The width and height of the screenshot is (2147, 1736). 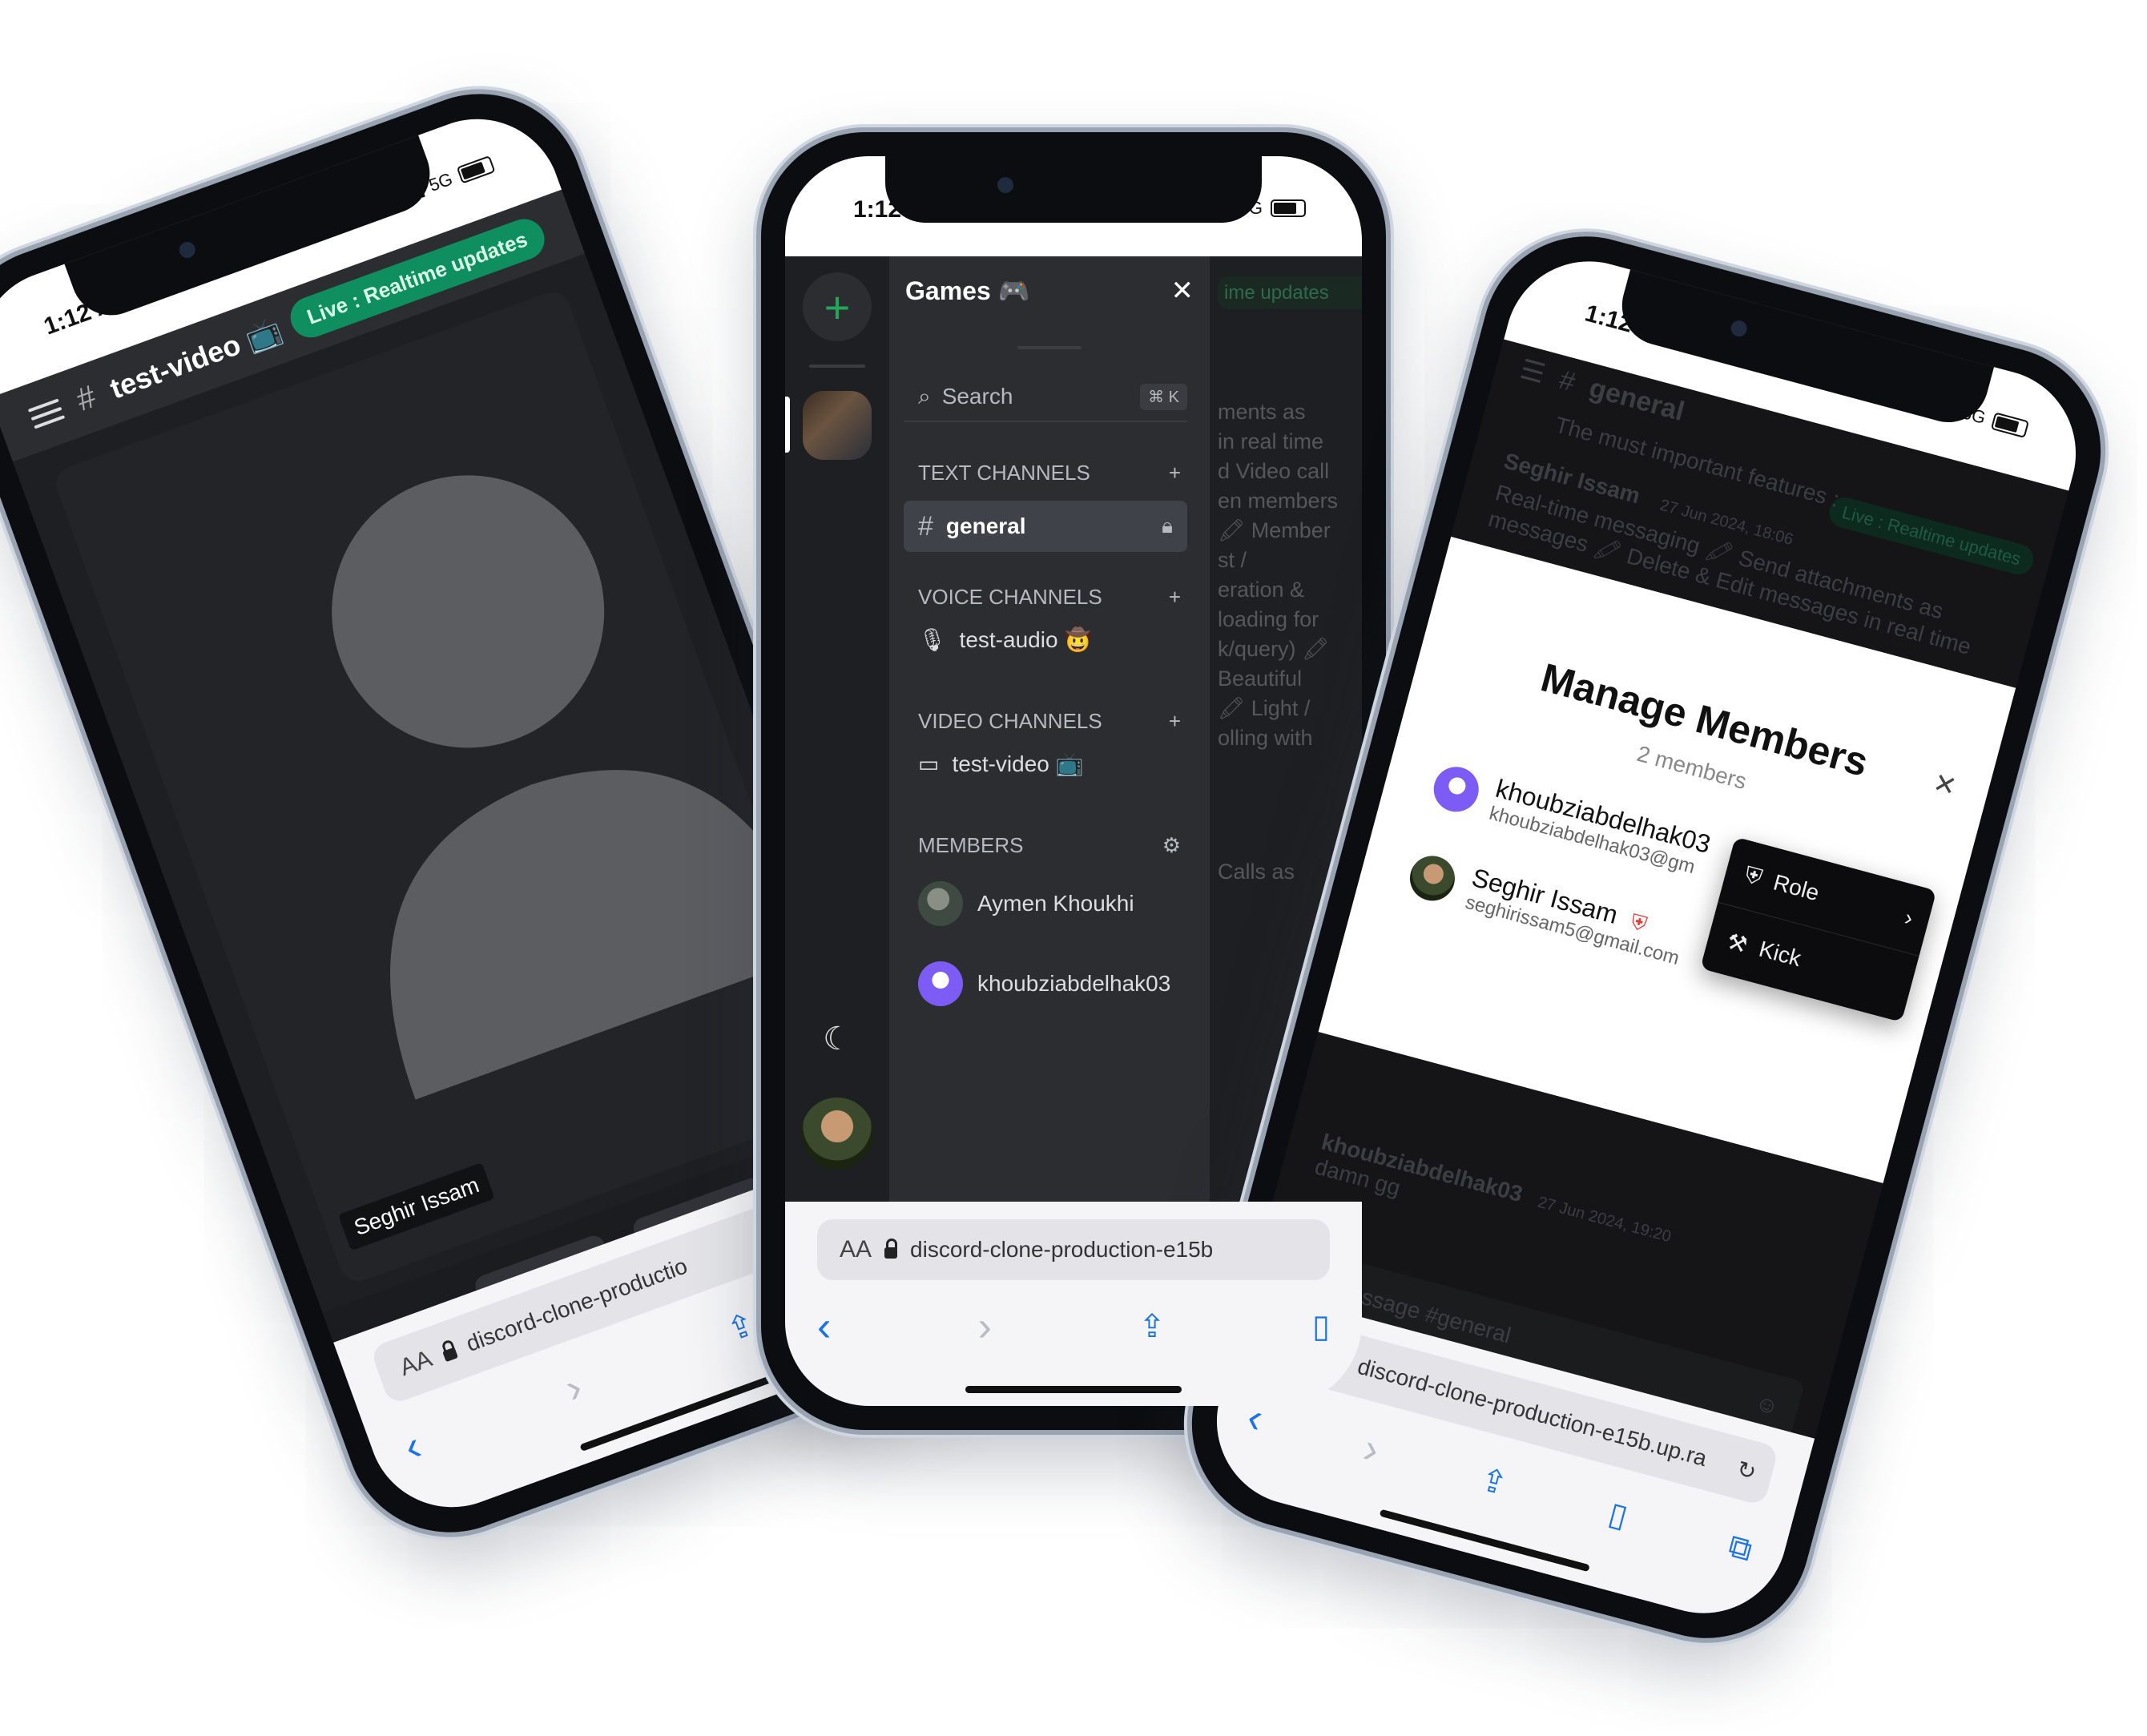 What do you see at coordinates (577, 788) in the screenshot?
I see `user-avatar-placeholder-icon` at bounding box center [577, 788].